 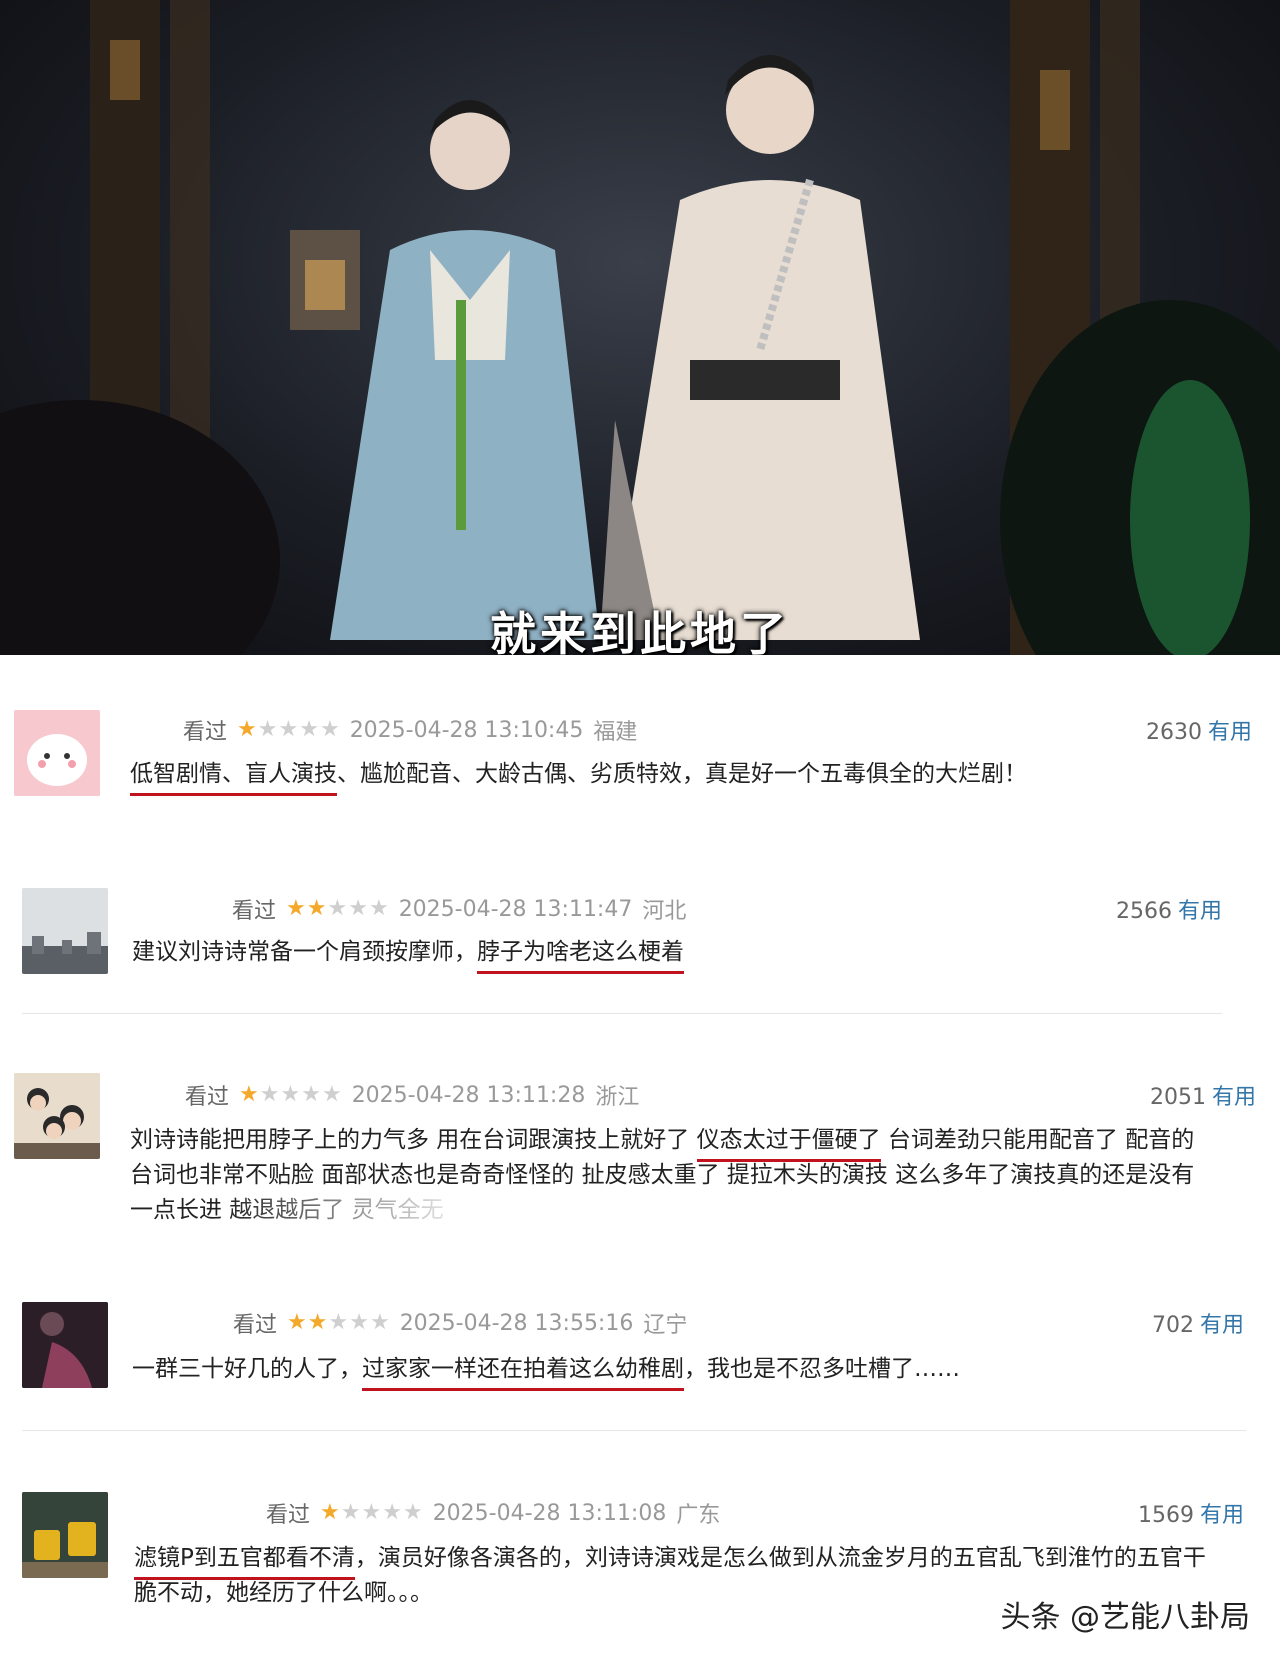 I want to click on highlighted-text: 过家家一样还在拍着这么幼稚剧, so click(x=523, y=1373).